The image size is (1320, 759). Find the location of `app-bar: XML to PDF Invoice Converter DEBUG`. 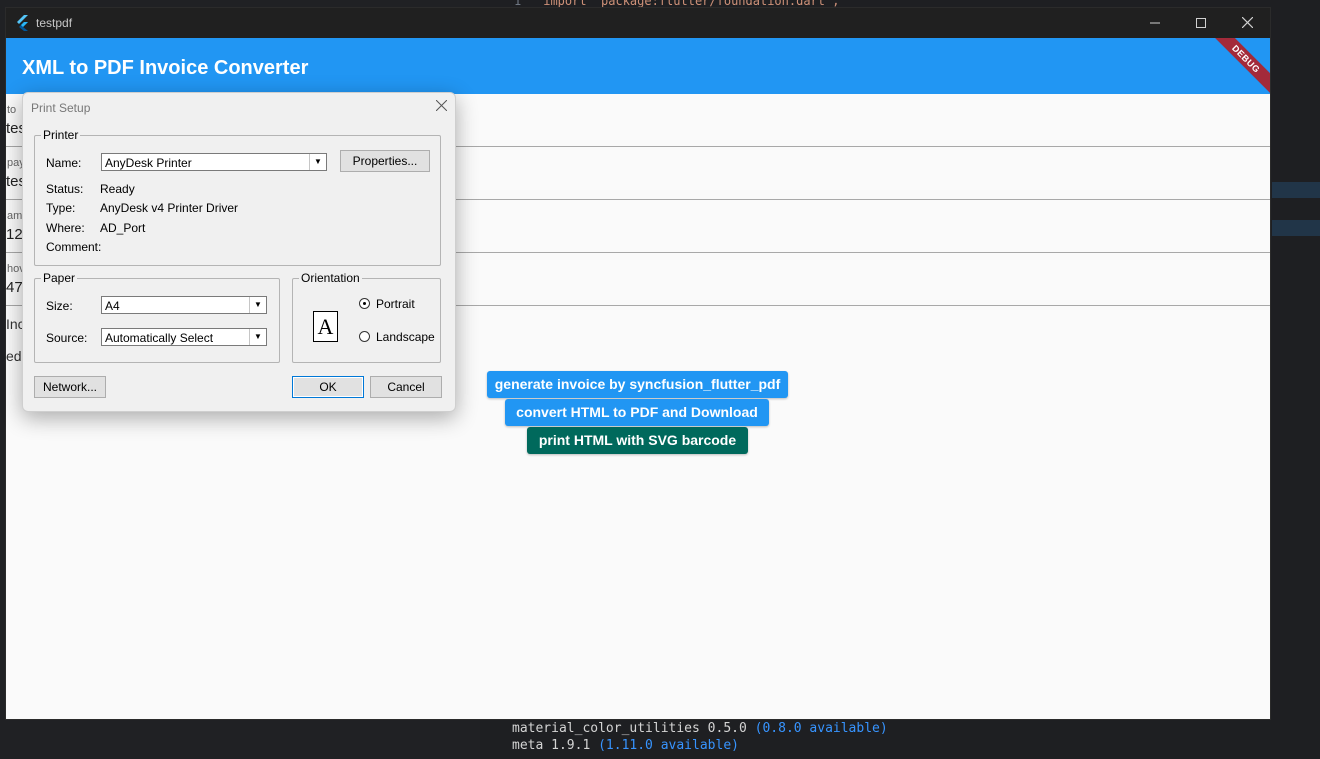

app-bar: XML to PDF Invoice Converter DEBUG is located at coordinates (638, 66).